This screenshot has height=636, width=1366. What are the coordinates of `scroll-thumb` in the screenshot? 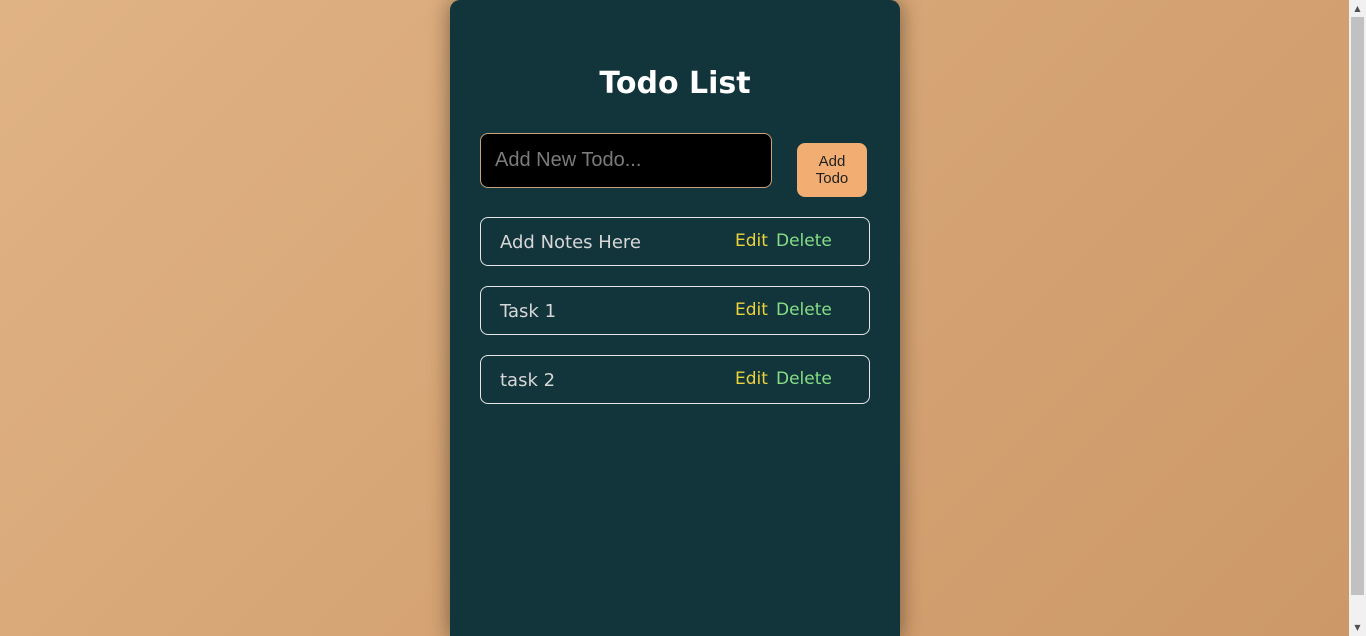 It's located at (1357, 306).